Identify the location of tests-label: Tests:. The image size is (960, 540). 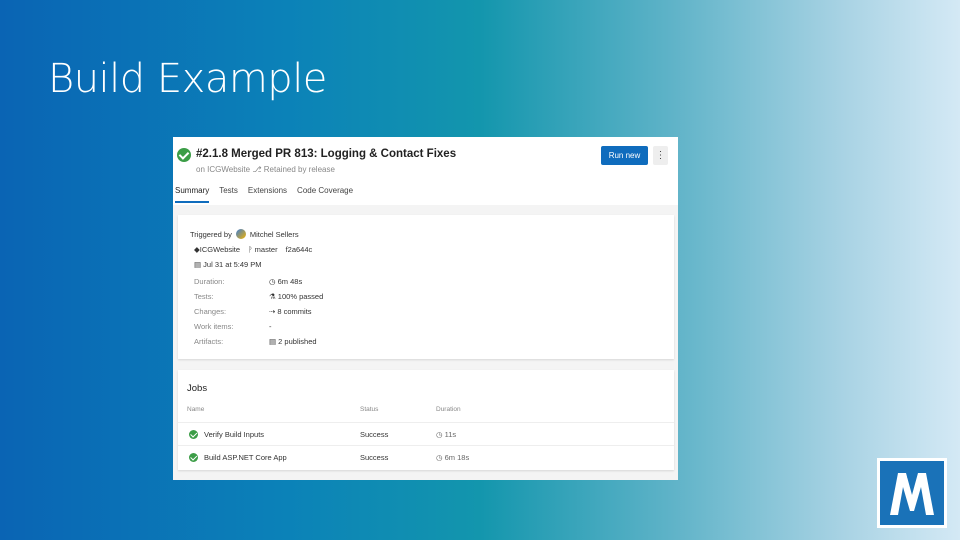
(204, 296).